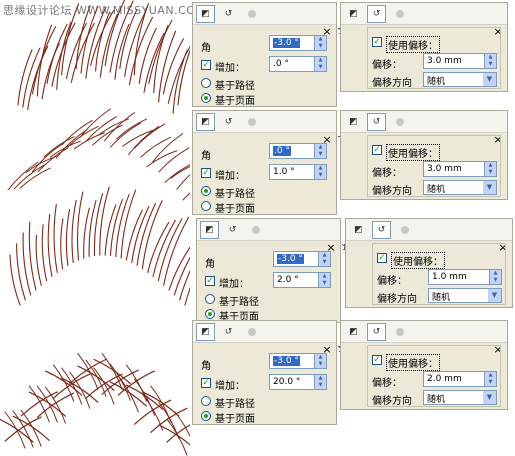 The image size is (515, 456). Describe the element at coordinates (298, 151) in the screenshot. I see `angle-spinner: .0 ° ▲ ▼` at that location.